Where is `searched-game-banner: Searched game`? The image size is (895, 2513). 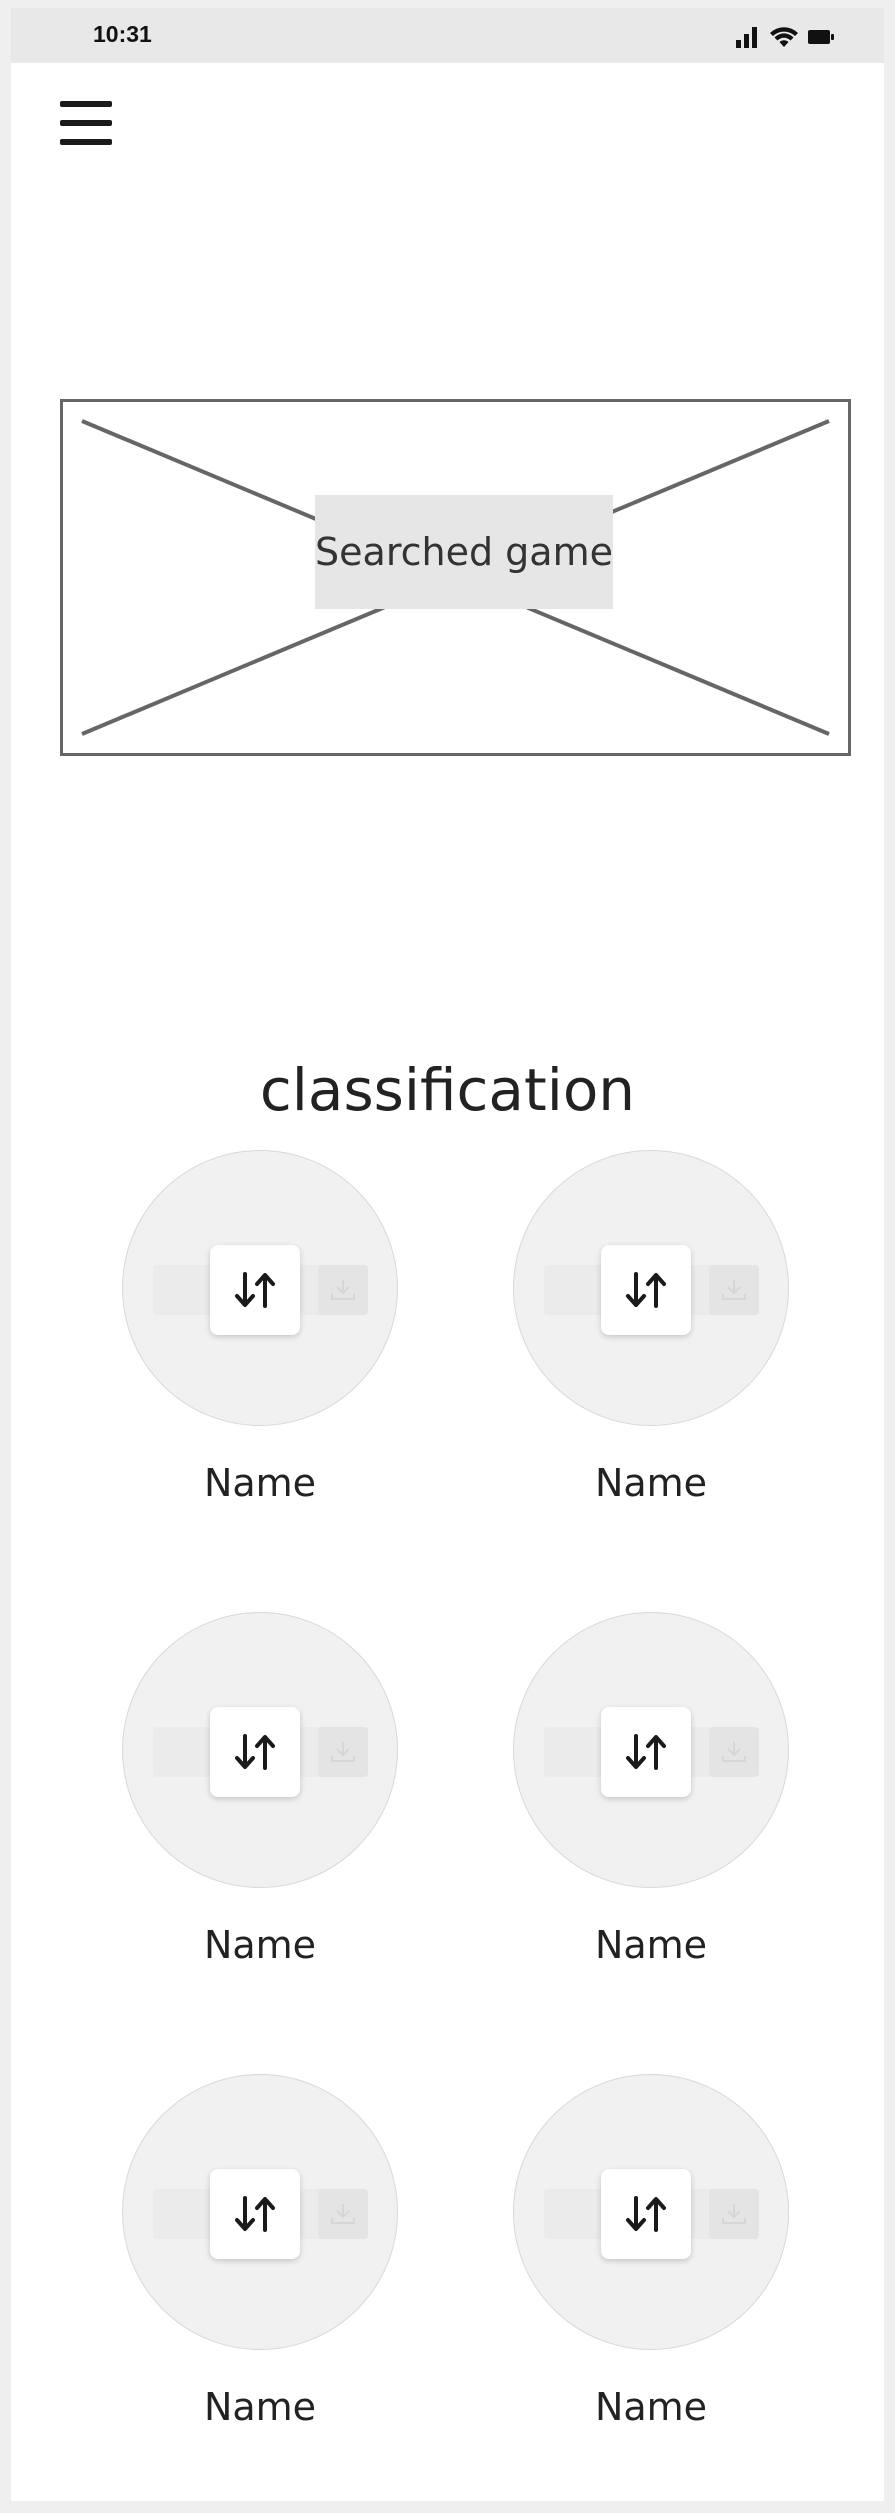
searched-game-banner: Searched game is located at coordinates (455, 577).